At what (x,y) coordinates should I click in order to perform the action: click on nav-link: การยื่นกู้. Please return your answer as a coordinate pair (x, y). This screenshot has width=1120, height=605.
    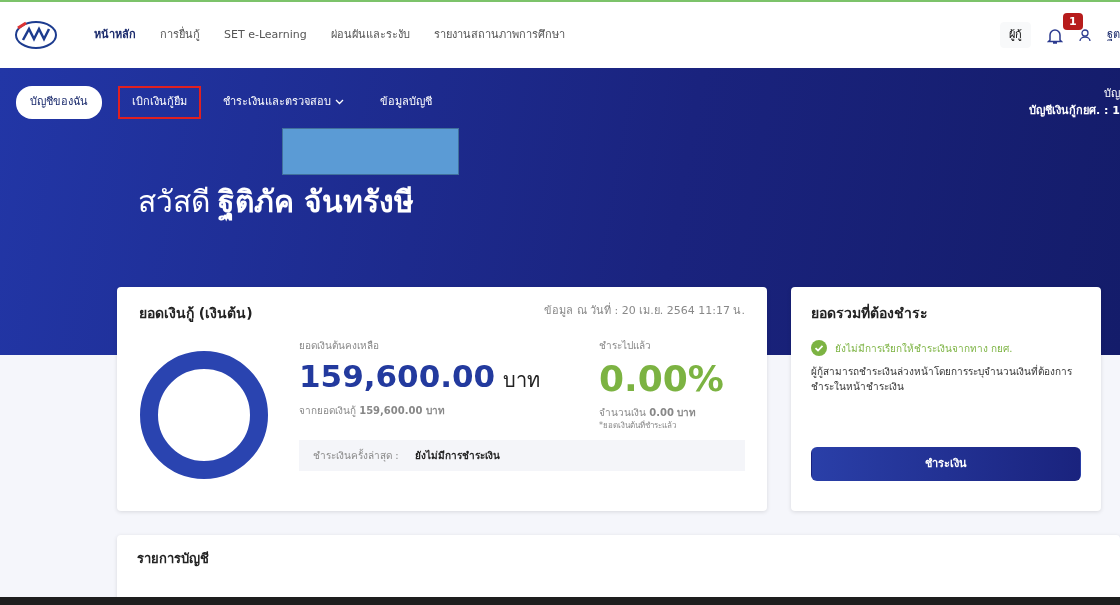
    Looking at the image, I should click on (180, 35).